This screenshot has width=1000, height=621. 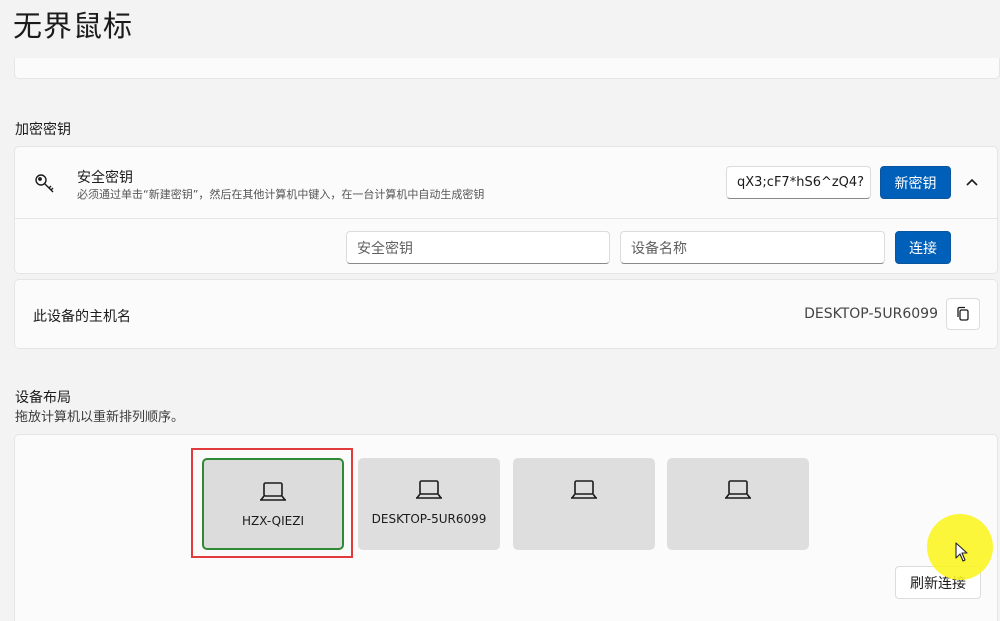 I want to click on security-key-input: 安全密钥, so click(x=478, y=247).